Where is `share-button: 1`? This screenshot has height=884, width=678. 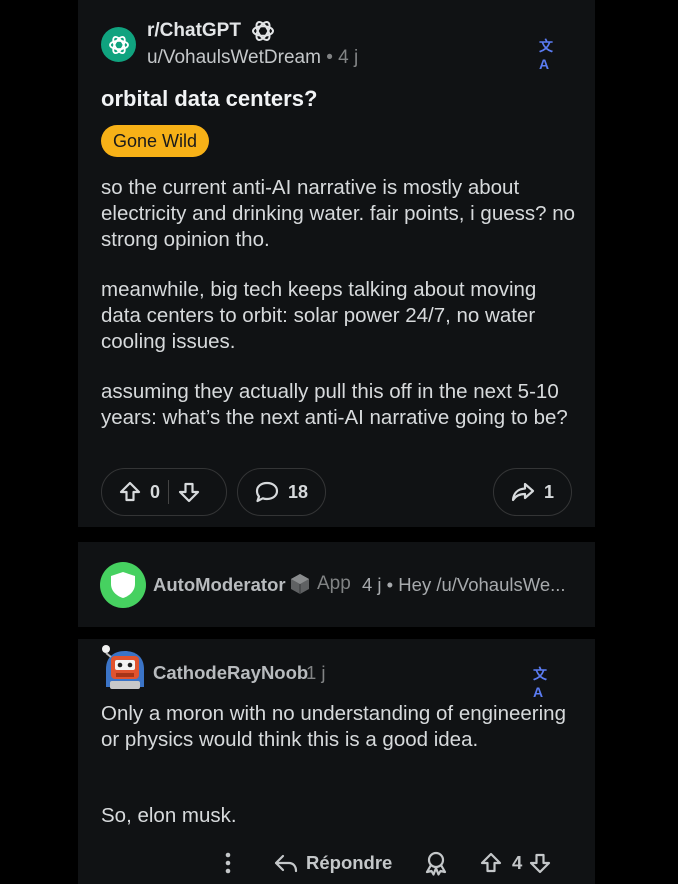 share-button: 1 is located at coordinates (532, 492).